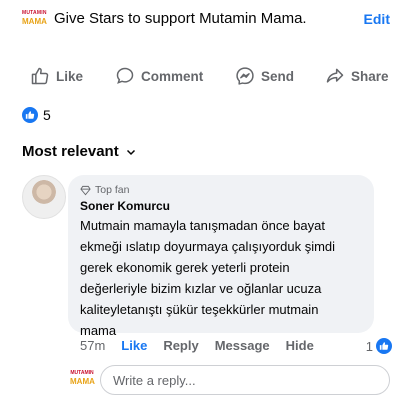  What do you see at coordinates (370, 76) in the screenshot?
I see `share-label: Share` at bounding box center [370, 76].